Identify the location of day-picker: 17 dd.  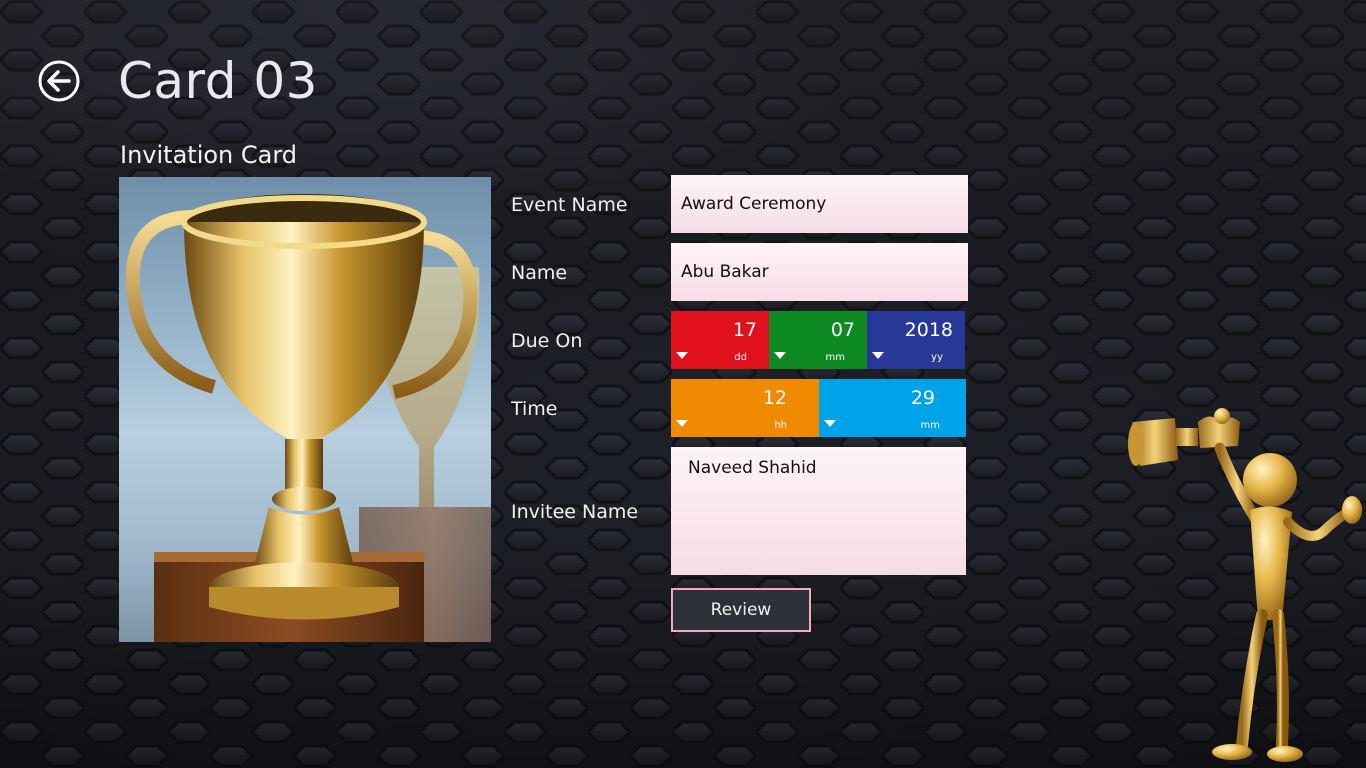
(720, 340).